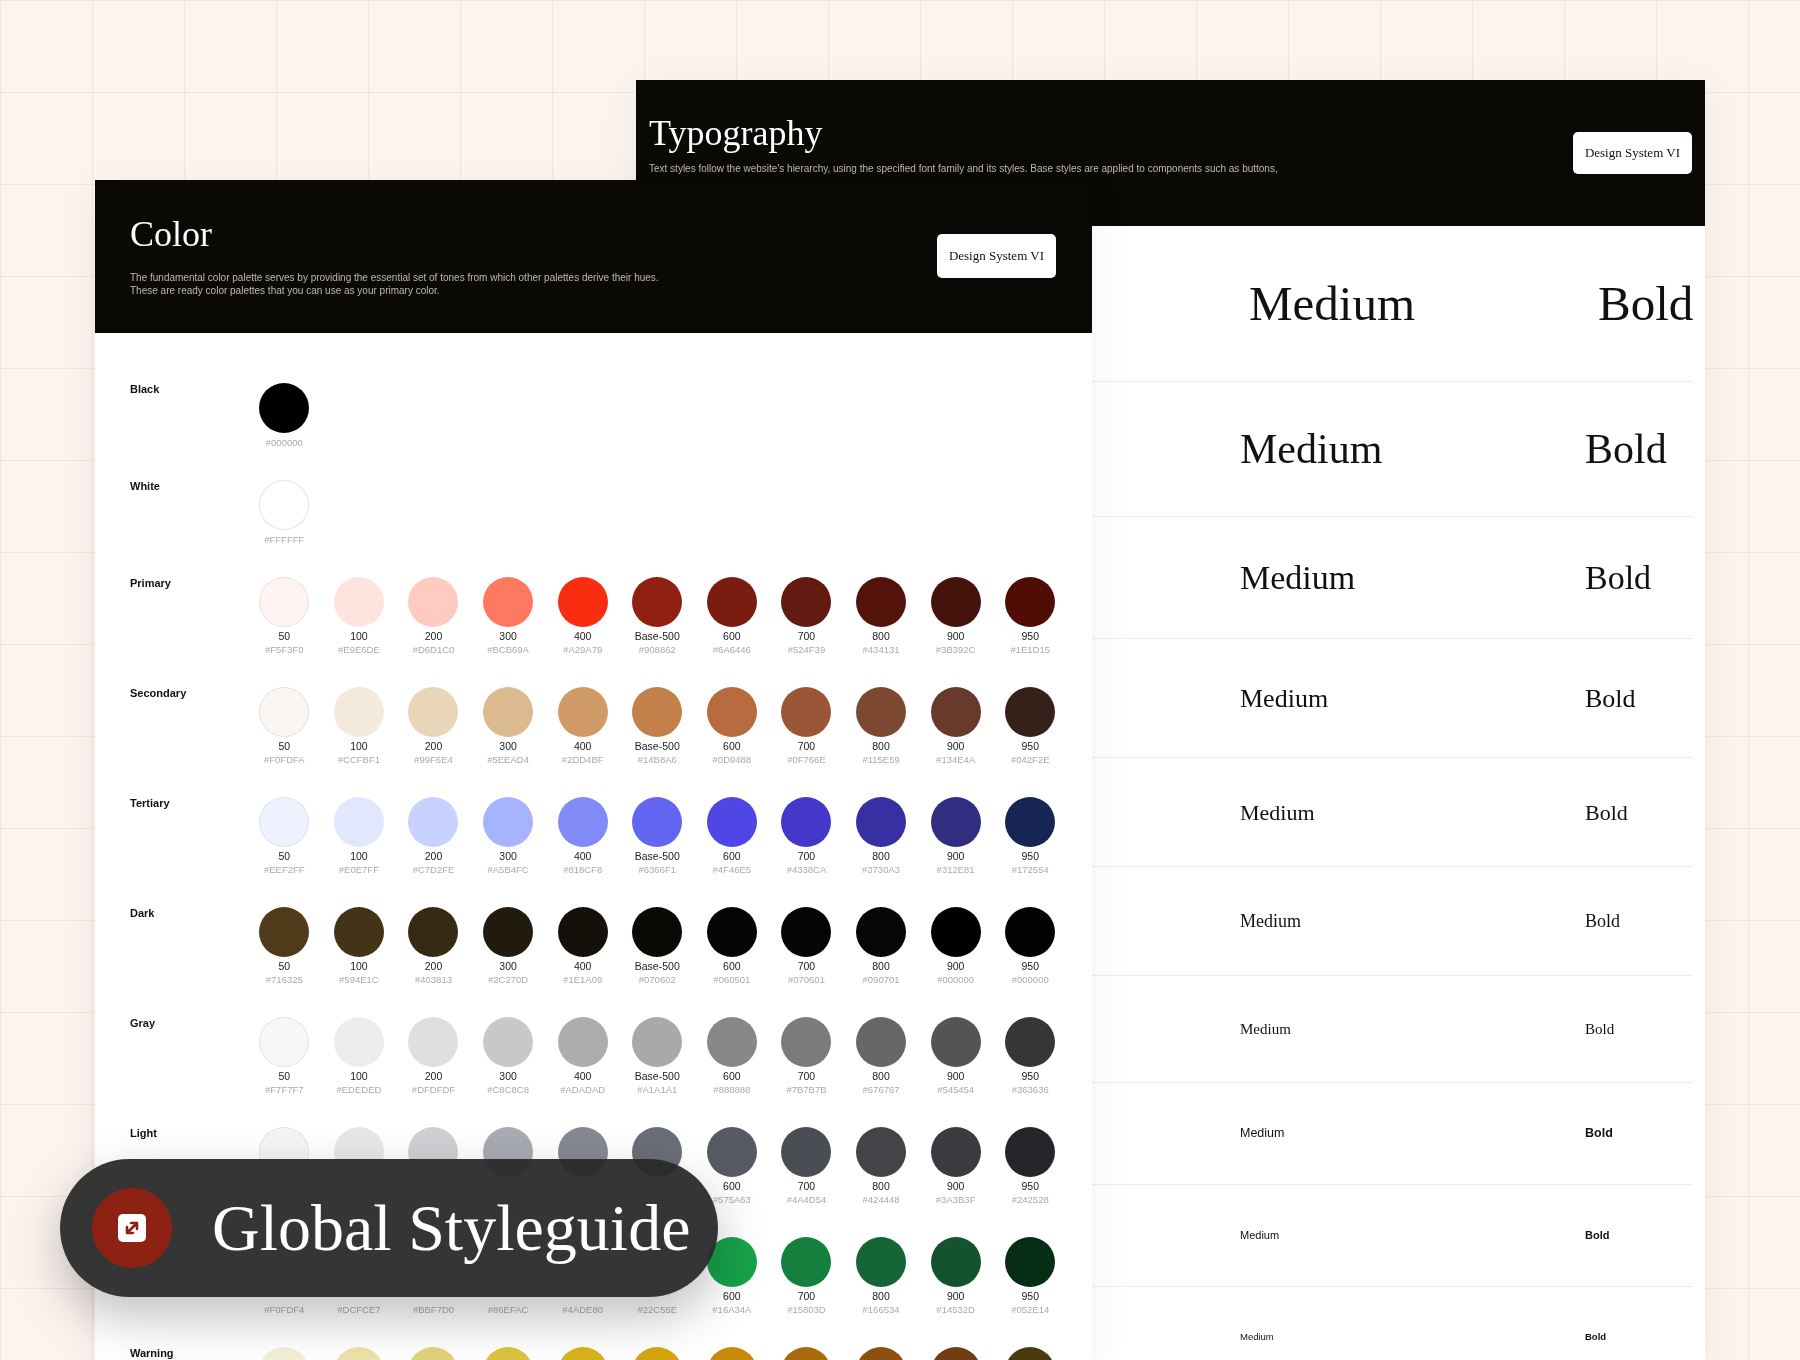 Image resolution: width=1800 pixels, height=1360 pixels. Describe the element at coordinates (358, 869) in the screenshot. I see `hex-code: #E0E7FF` at that location.